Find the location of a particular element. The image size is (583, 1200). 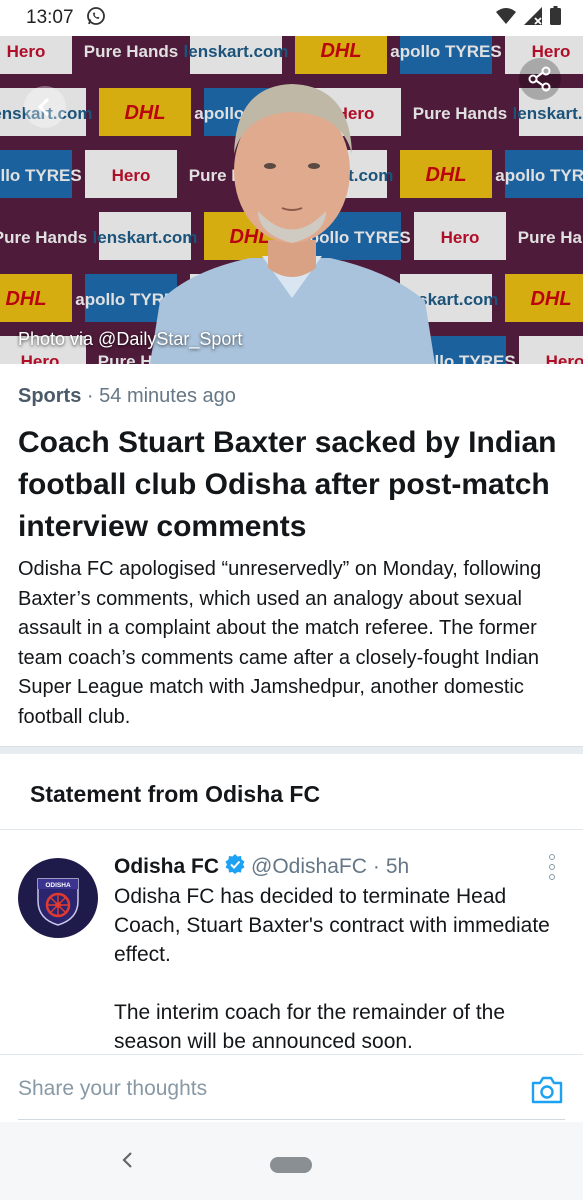

nav-back-icon is located at coordinates (128, 1160).